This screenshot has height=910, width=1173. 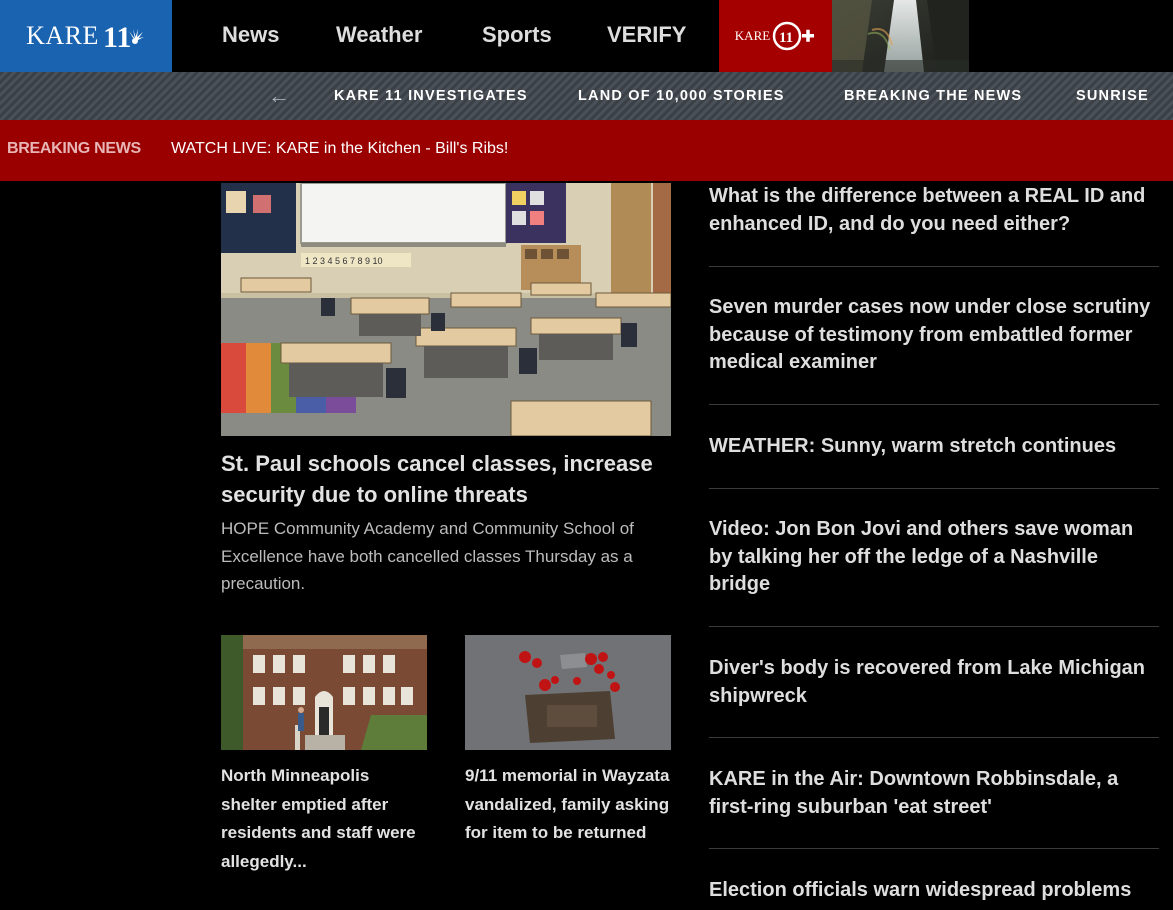 What do you see at coordinates (517, 36) in the screenshot?
I see `nav-sports: Sports` at bounding box center [517, 36].